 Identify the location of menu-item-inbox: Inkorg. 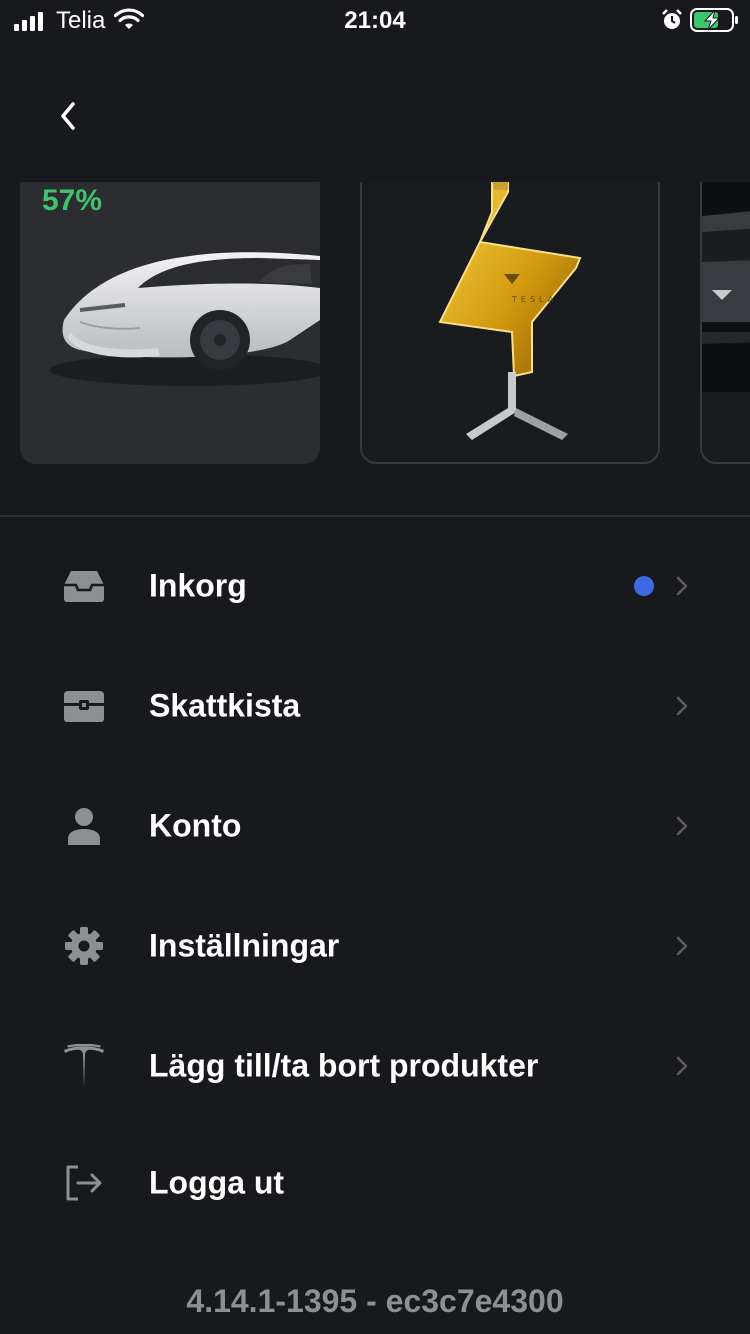
(375, 586).